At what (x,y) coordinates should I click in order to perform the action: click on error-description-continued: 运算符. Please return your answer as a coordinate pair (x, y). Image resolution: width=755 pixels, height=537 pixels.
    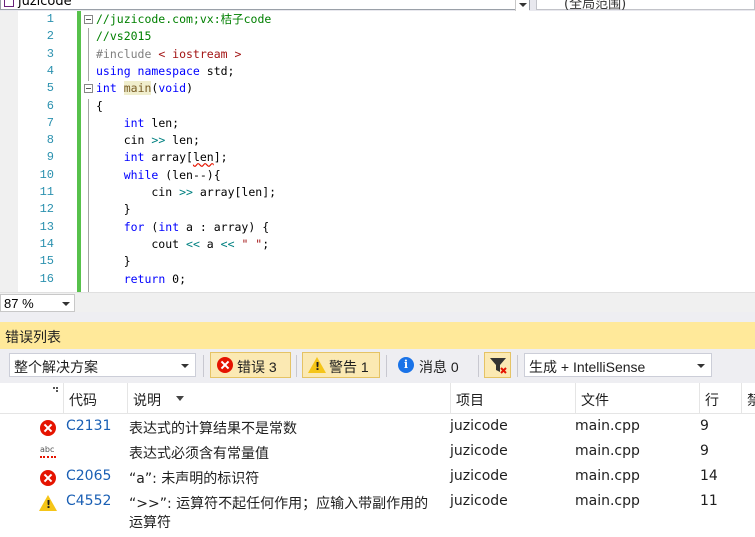
    Looking at the image, I should click on (150, 523).